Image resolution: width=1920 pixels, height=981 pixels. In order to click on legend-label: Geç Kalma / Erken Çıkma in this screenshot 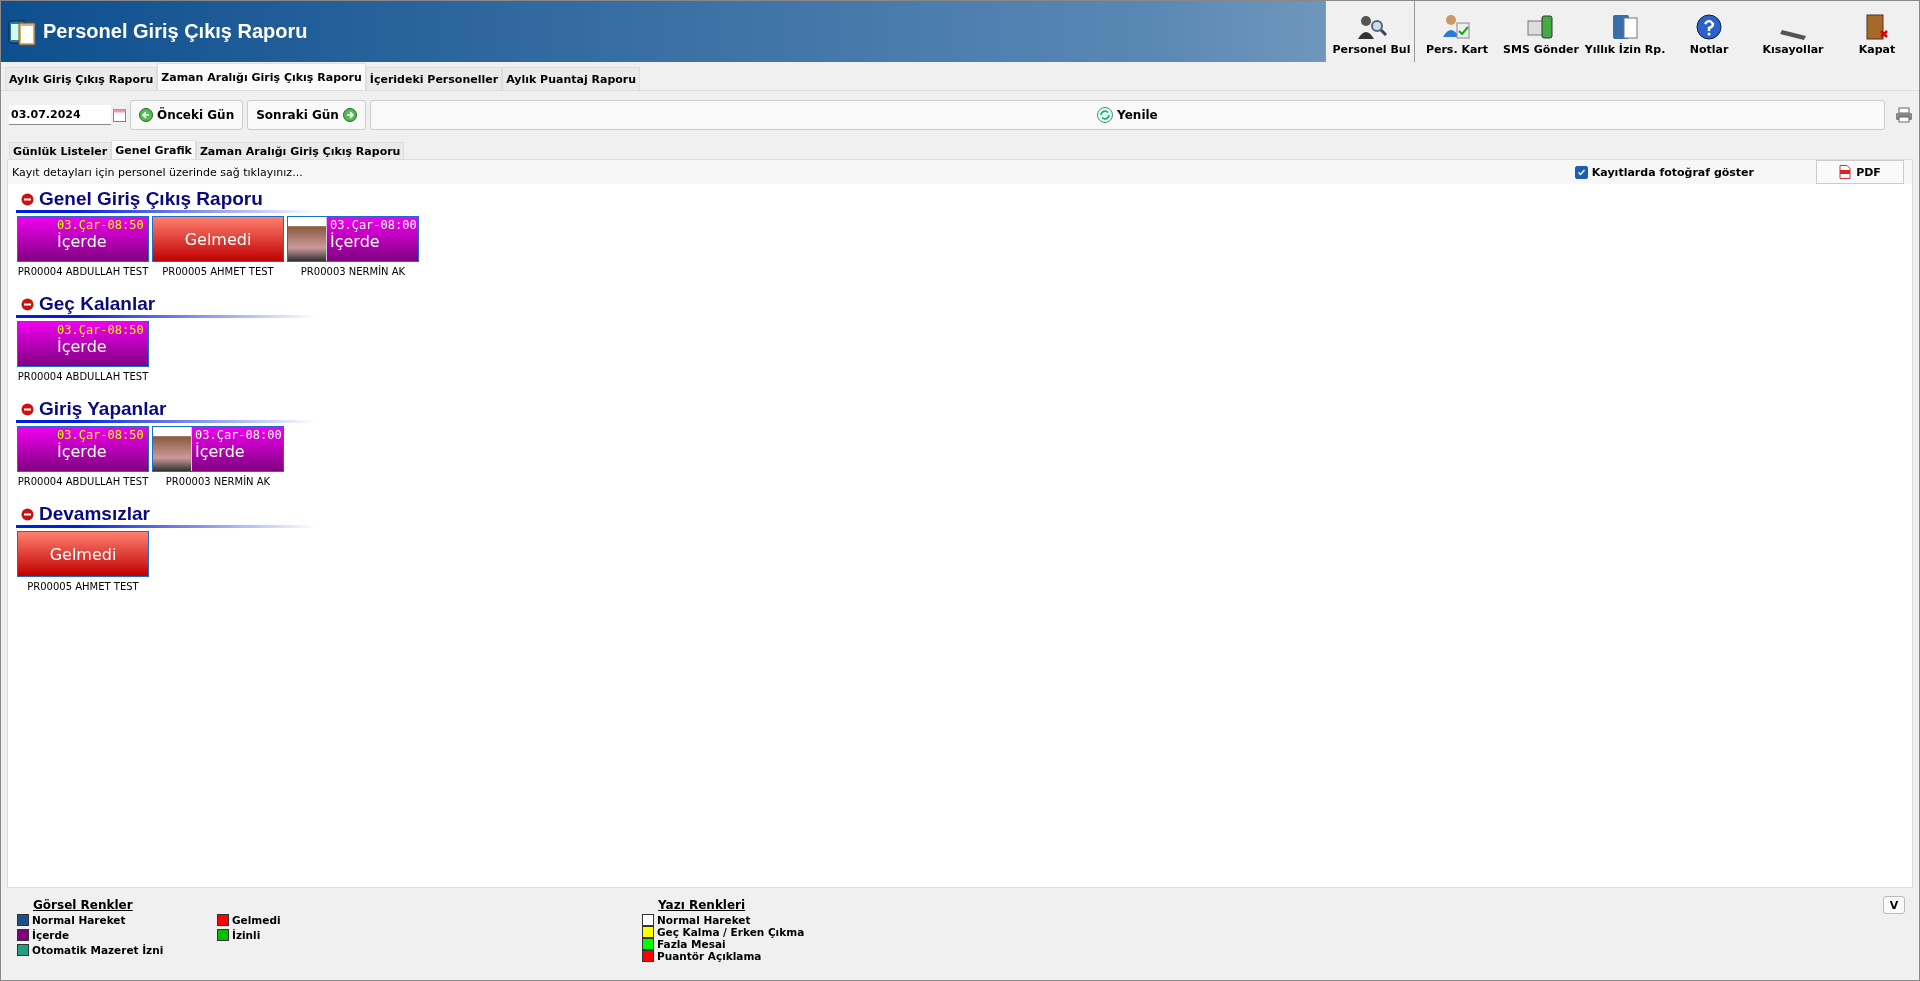, I will do `click(731, 932)`.